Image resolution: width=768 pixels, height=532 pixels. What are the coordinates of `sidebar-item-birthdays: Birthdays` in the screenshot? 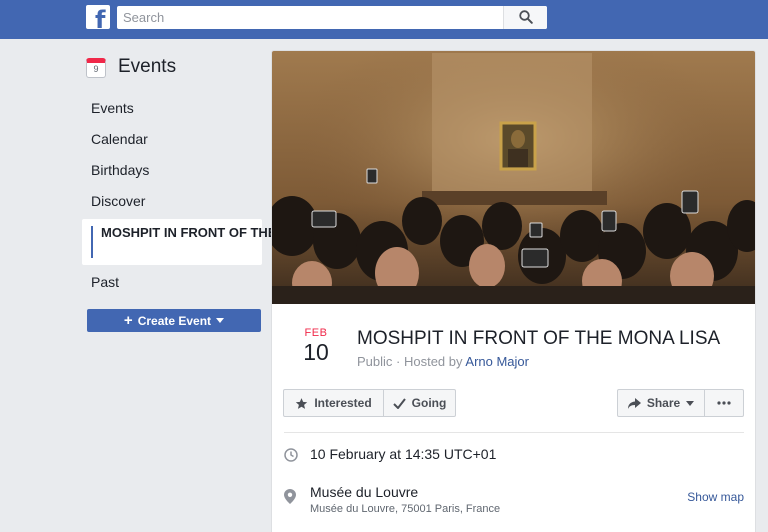 It's located at (172, 170).